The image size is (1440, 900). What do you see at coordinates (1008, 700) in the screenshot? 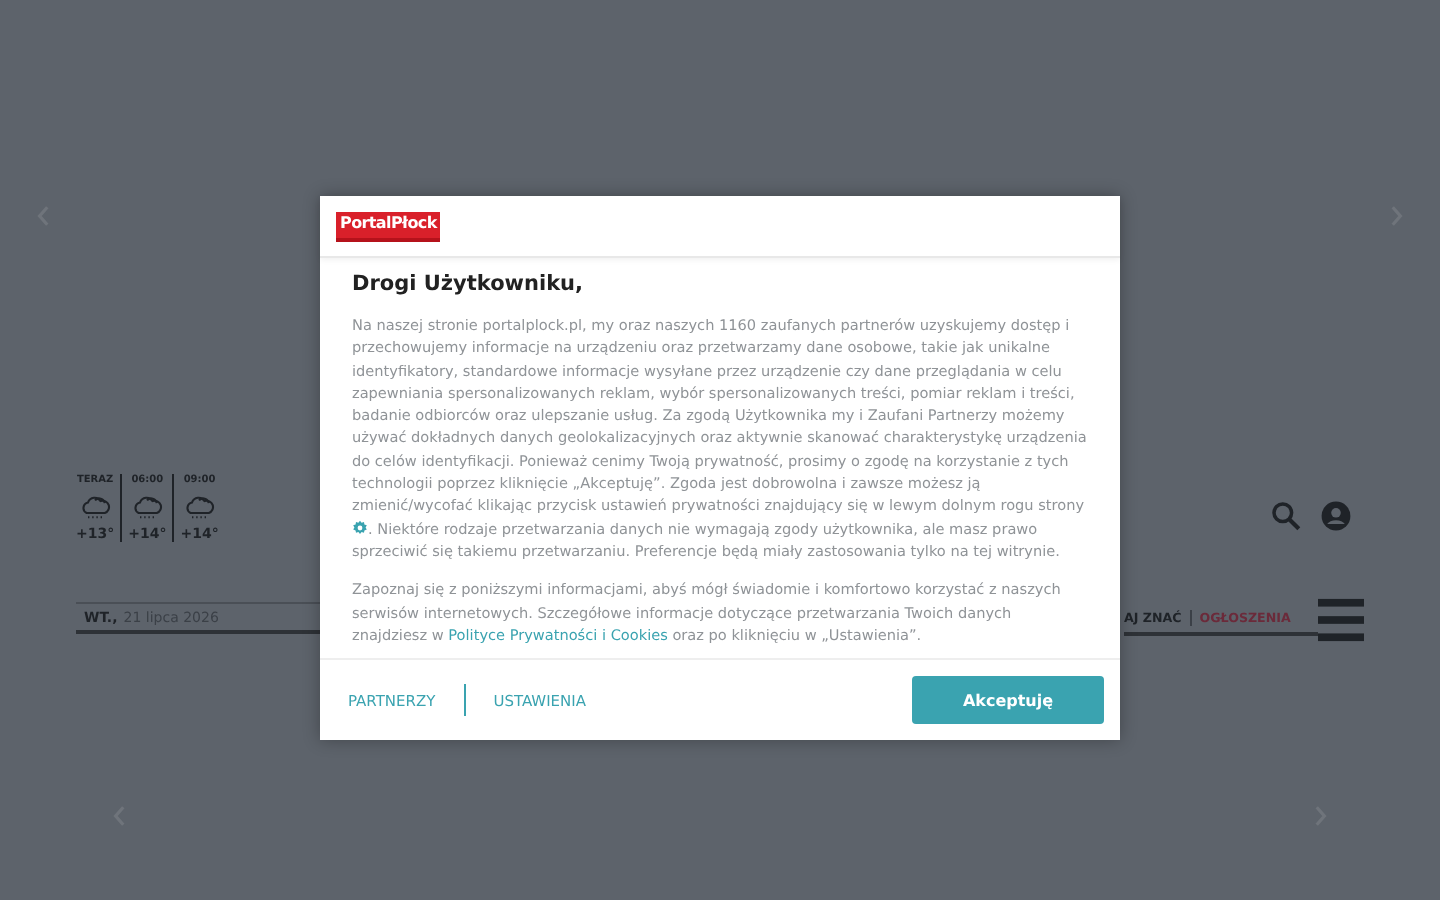
I see `accept-button: Akceptuję` at bounding box center [1008, 700].